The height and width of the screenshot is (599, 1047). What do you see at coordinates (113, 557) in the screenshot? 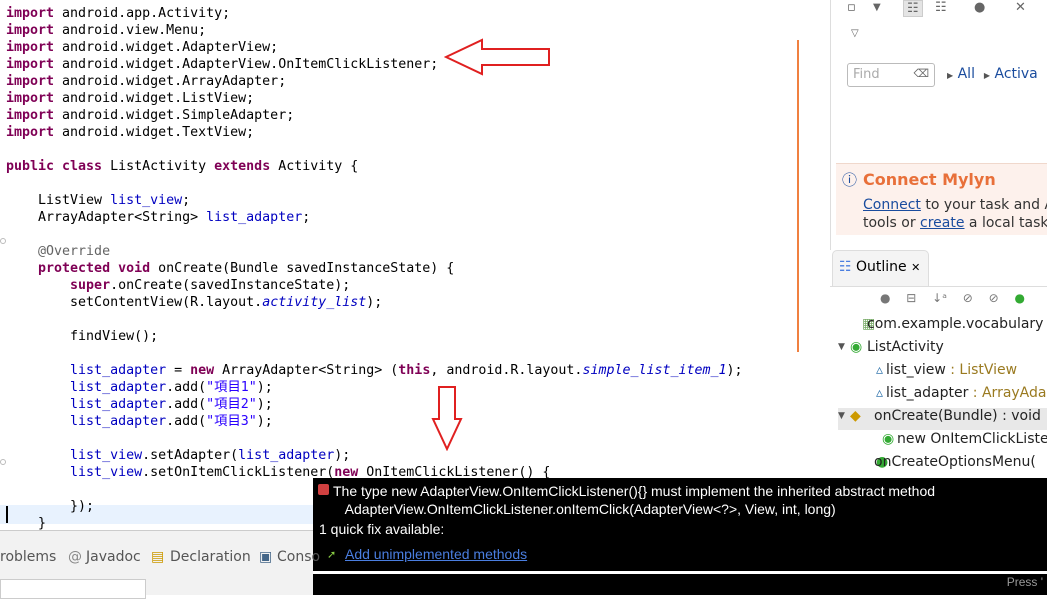
I see `tab-javadoc: Javadoc` at bounding box center [113, 557].